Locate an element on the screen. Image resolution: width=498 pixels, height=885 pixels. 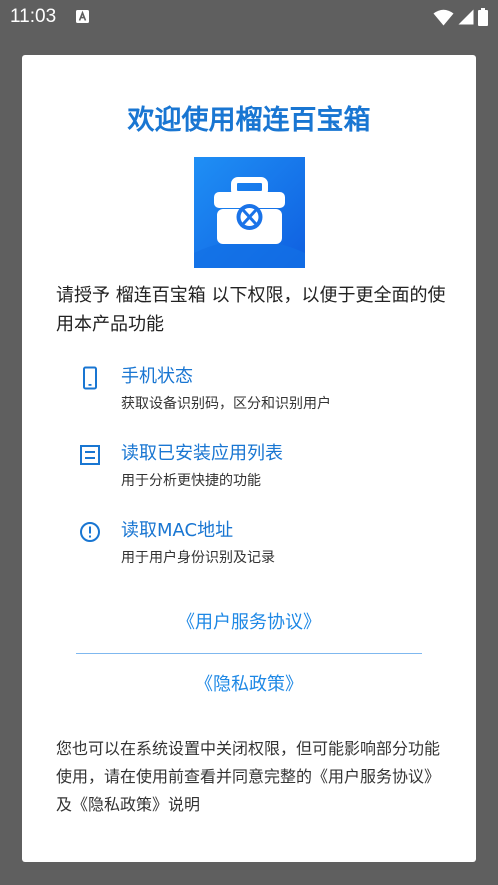
dialog-title: 欢迎使用榴连百宝箱 is located at coordinates (249, 120).